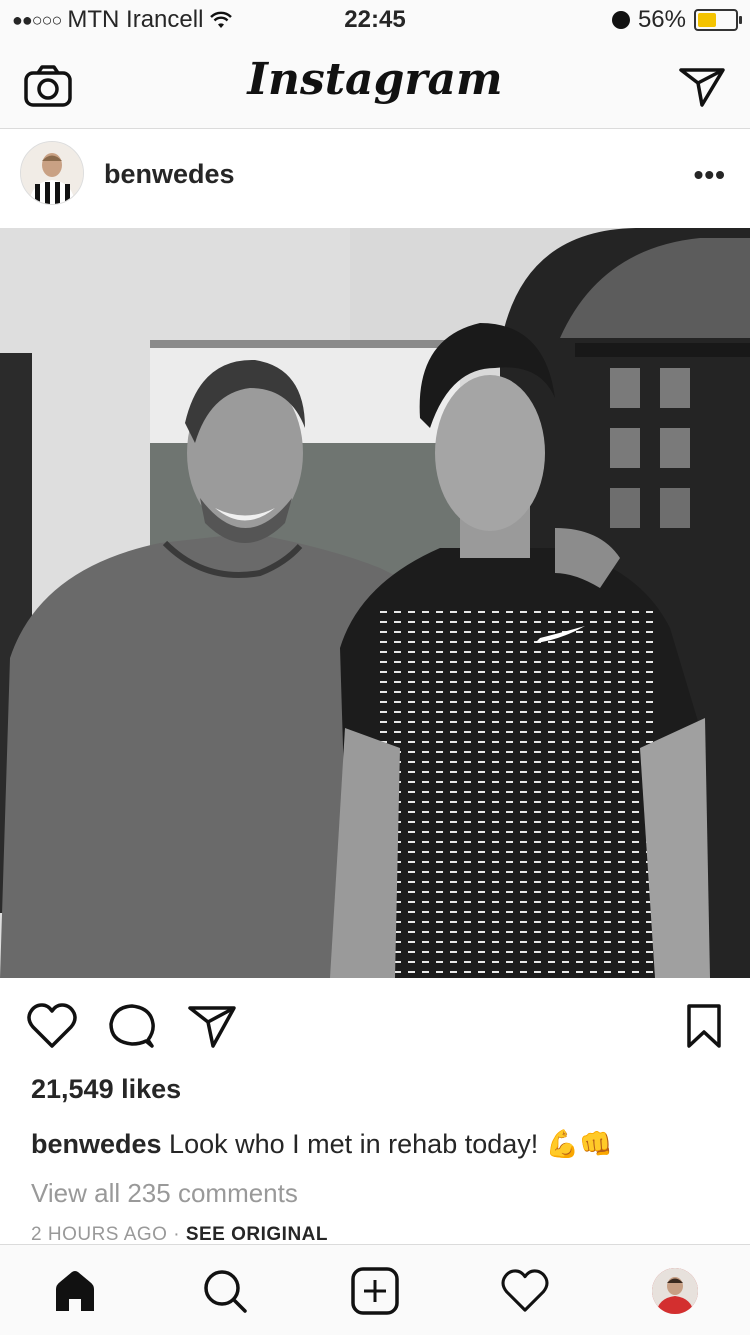 The image size is (750, 1335). What do you see at coordinates (212, 1026) in the screenshot?
I see `share-icon` at bounding box center [212, 1026].